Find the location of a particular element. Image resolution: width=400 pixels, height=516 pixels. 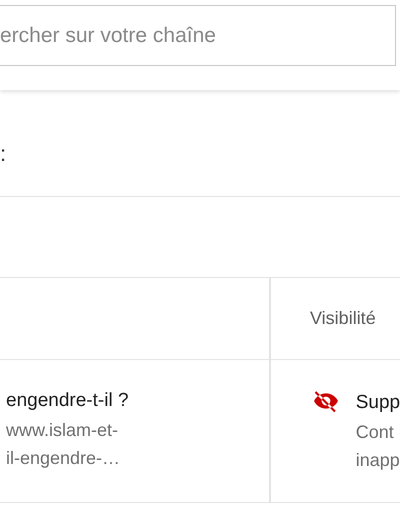

filter-label: : is located at coordinates (3, 154).